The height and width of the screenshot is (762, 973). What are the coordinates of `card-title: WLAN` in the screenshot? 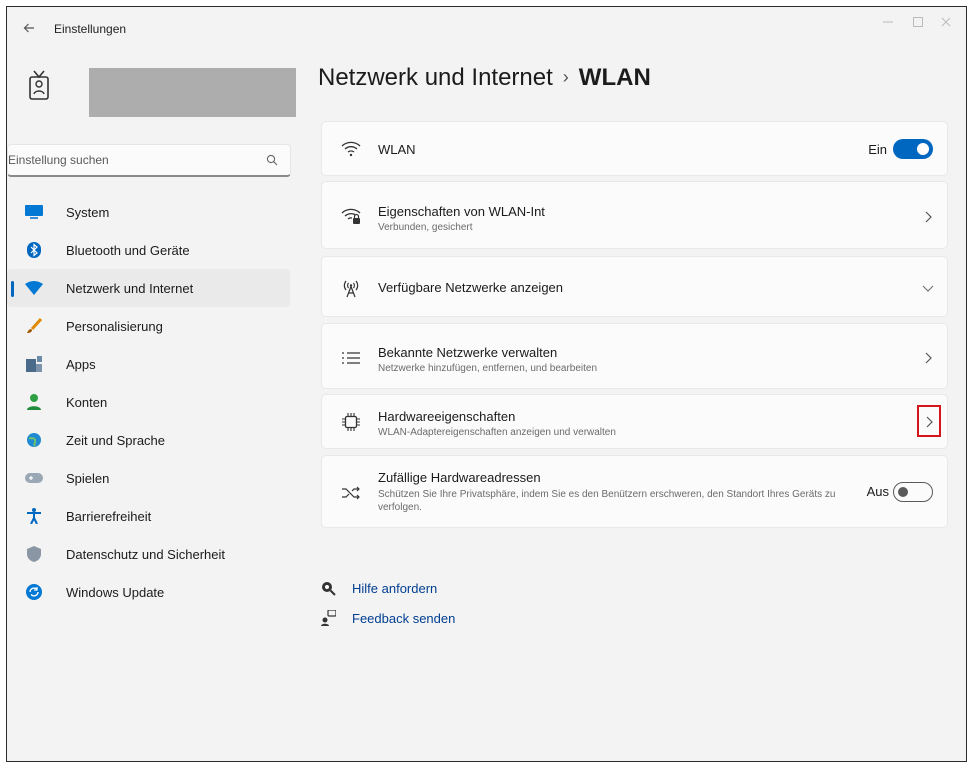 It's located at (397, 149).